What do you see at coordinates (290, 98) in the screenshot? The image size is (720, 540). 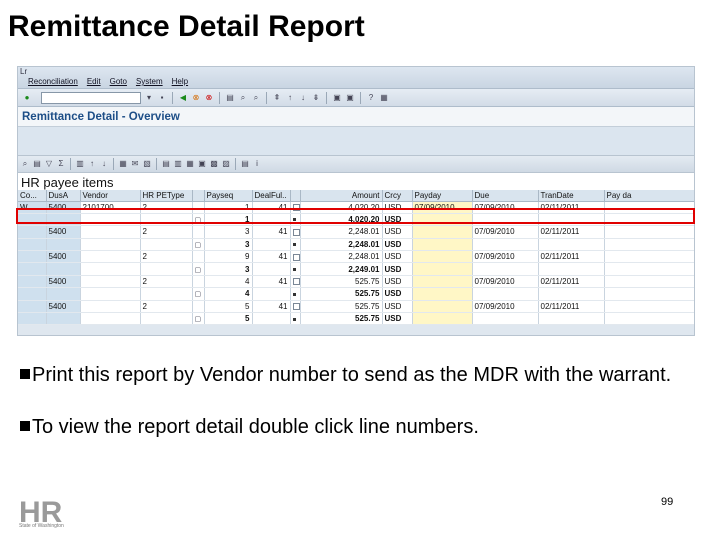 I see `previous-page-icon: ↑` at bounding box center [290, 98].